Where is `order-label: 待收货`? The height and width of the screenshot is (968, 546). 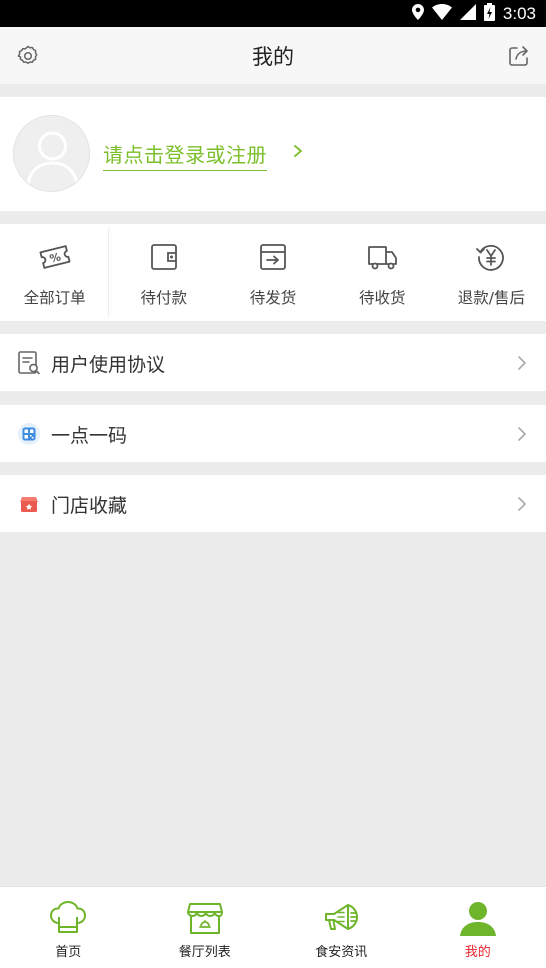
order-label: 待收货 is located at coordinates (382, 298).